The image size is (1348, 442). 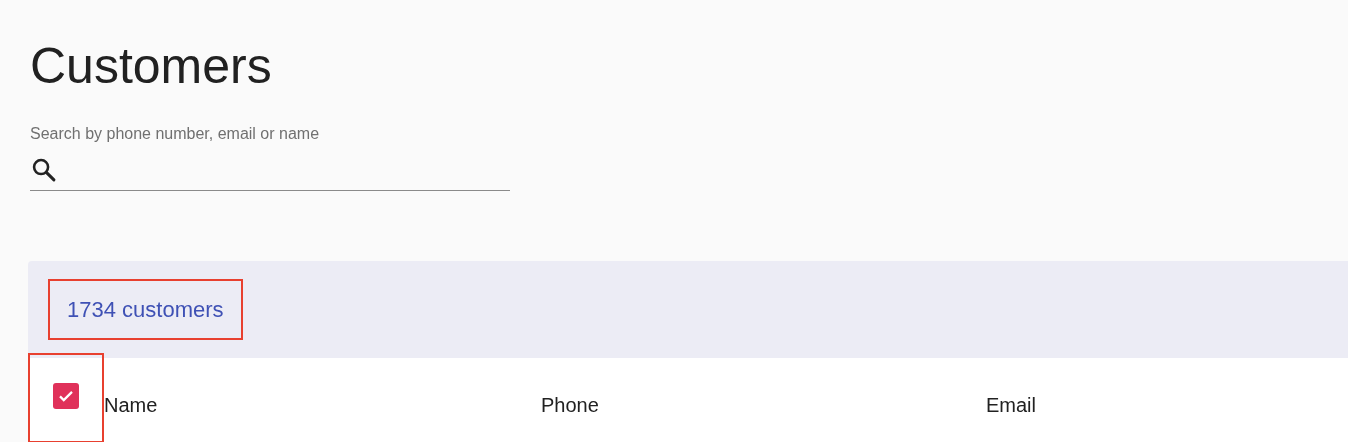 What do you see at coordinates (270, 156) in the screenshot?
I see `search-field: Search by phone number, email or name` at bounding box center [270, 156].